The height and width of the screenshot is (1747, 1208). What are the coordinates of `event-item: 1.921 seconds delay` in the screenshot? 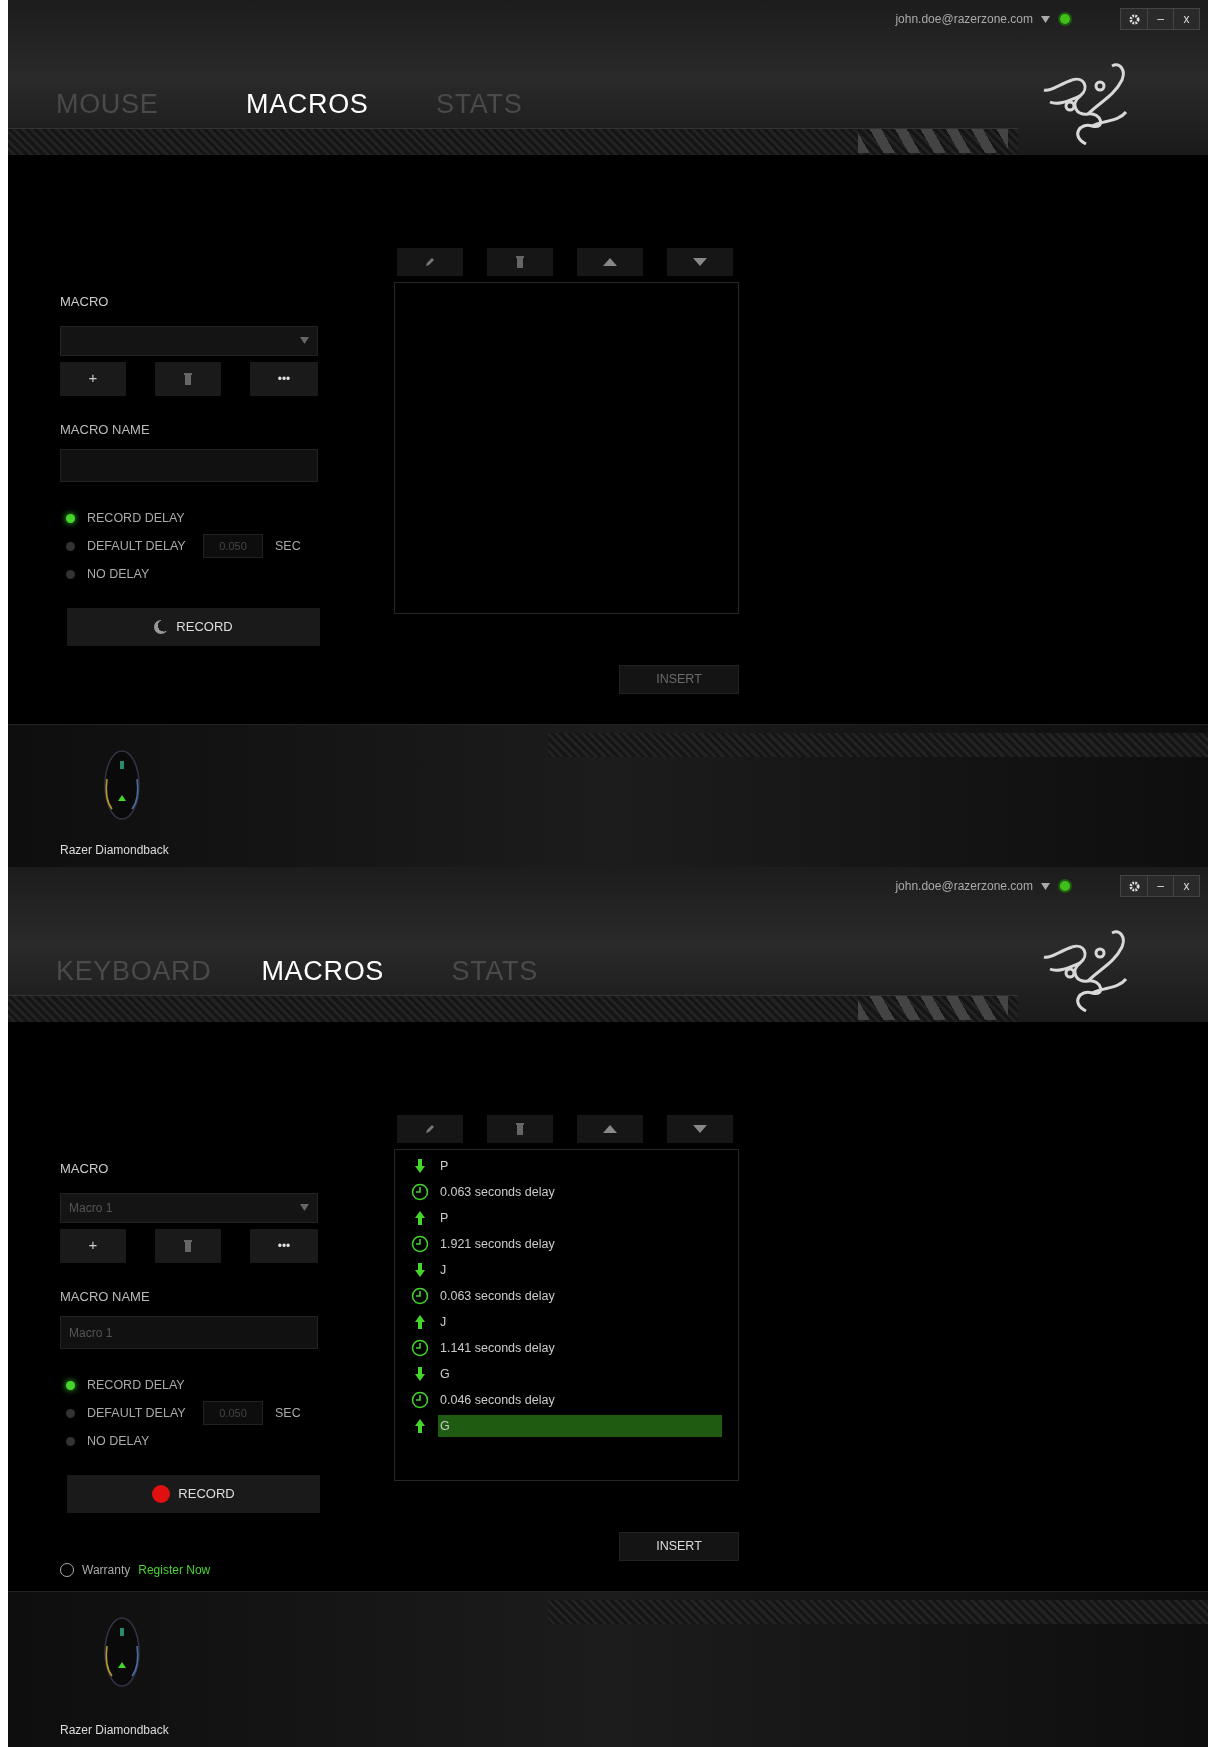 It's located at (580, 1244).